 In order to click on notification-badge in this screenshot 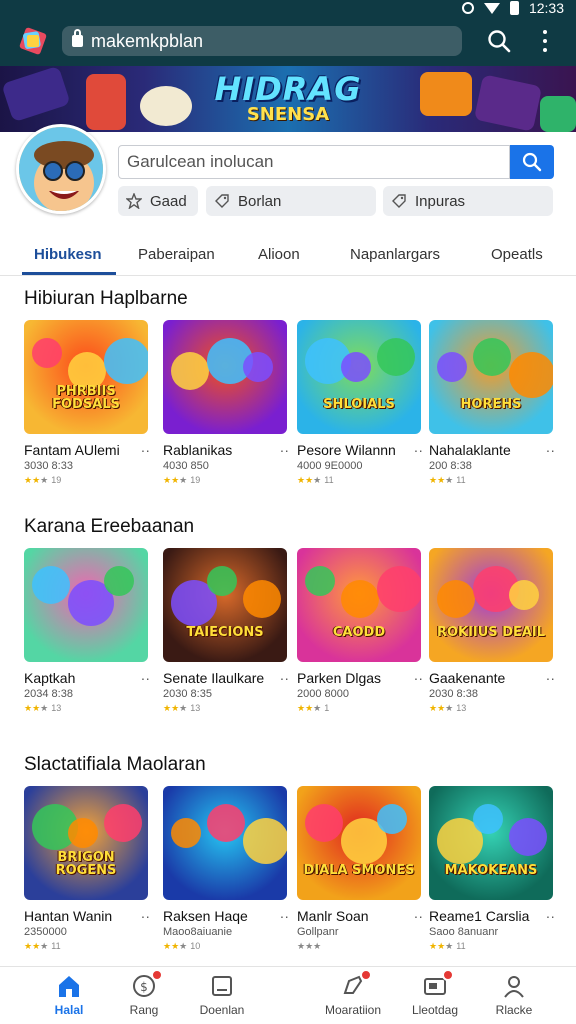, I will do `click(448, 975)`.